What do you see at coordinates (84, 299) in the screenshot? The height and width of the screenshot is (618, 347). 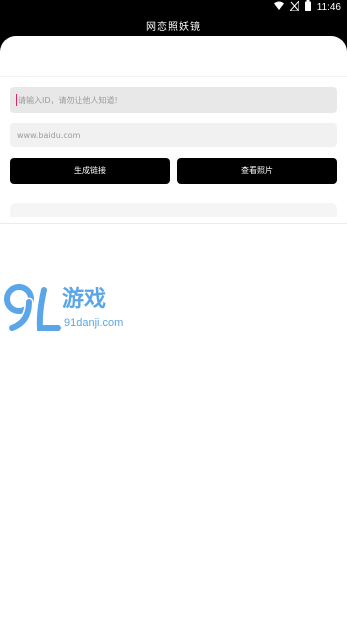 I see `watermark-logo-text: 游戏` at bounding box center [84, 299].